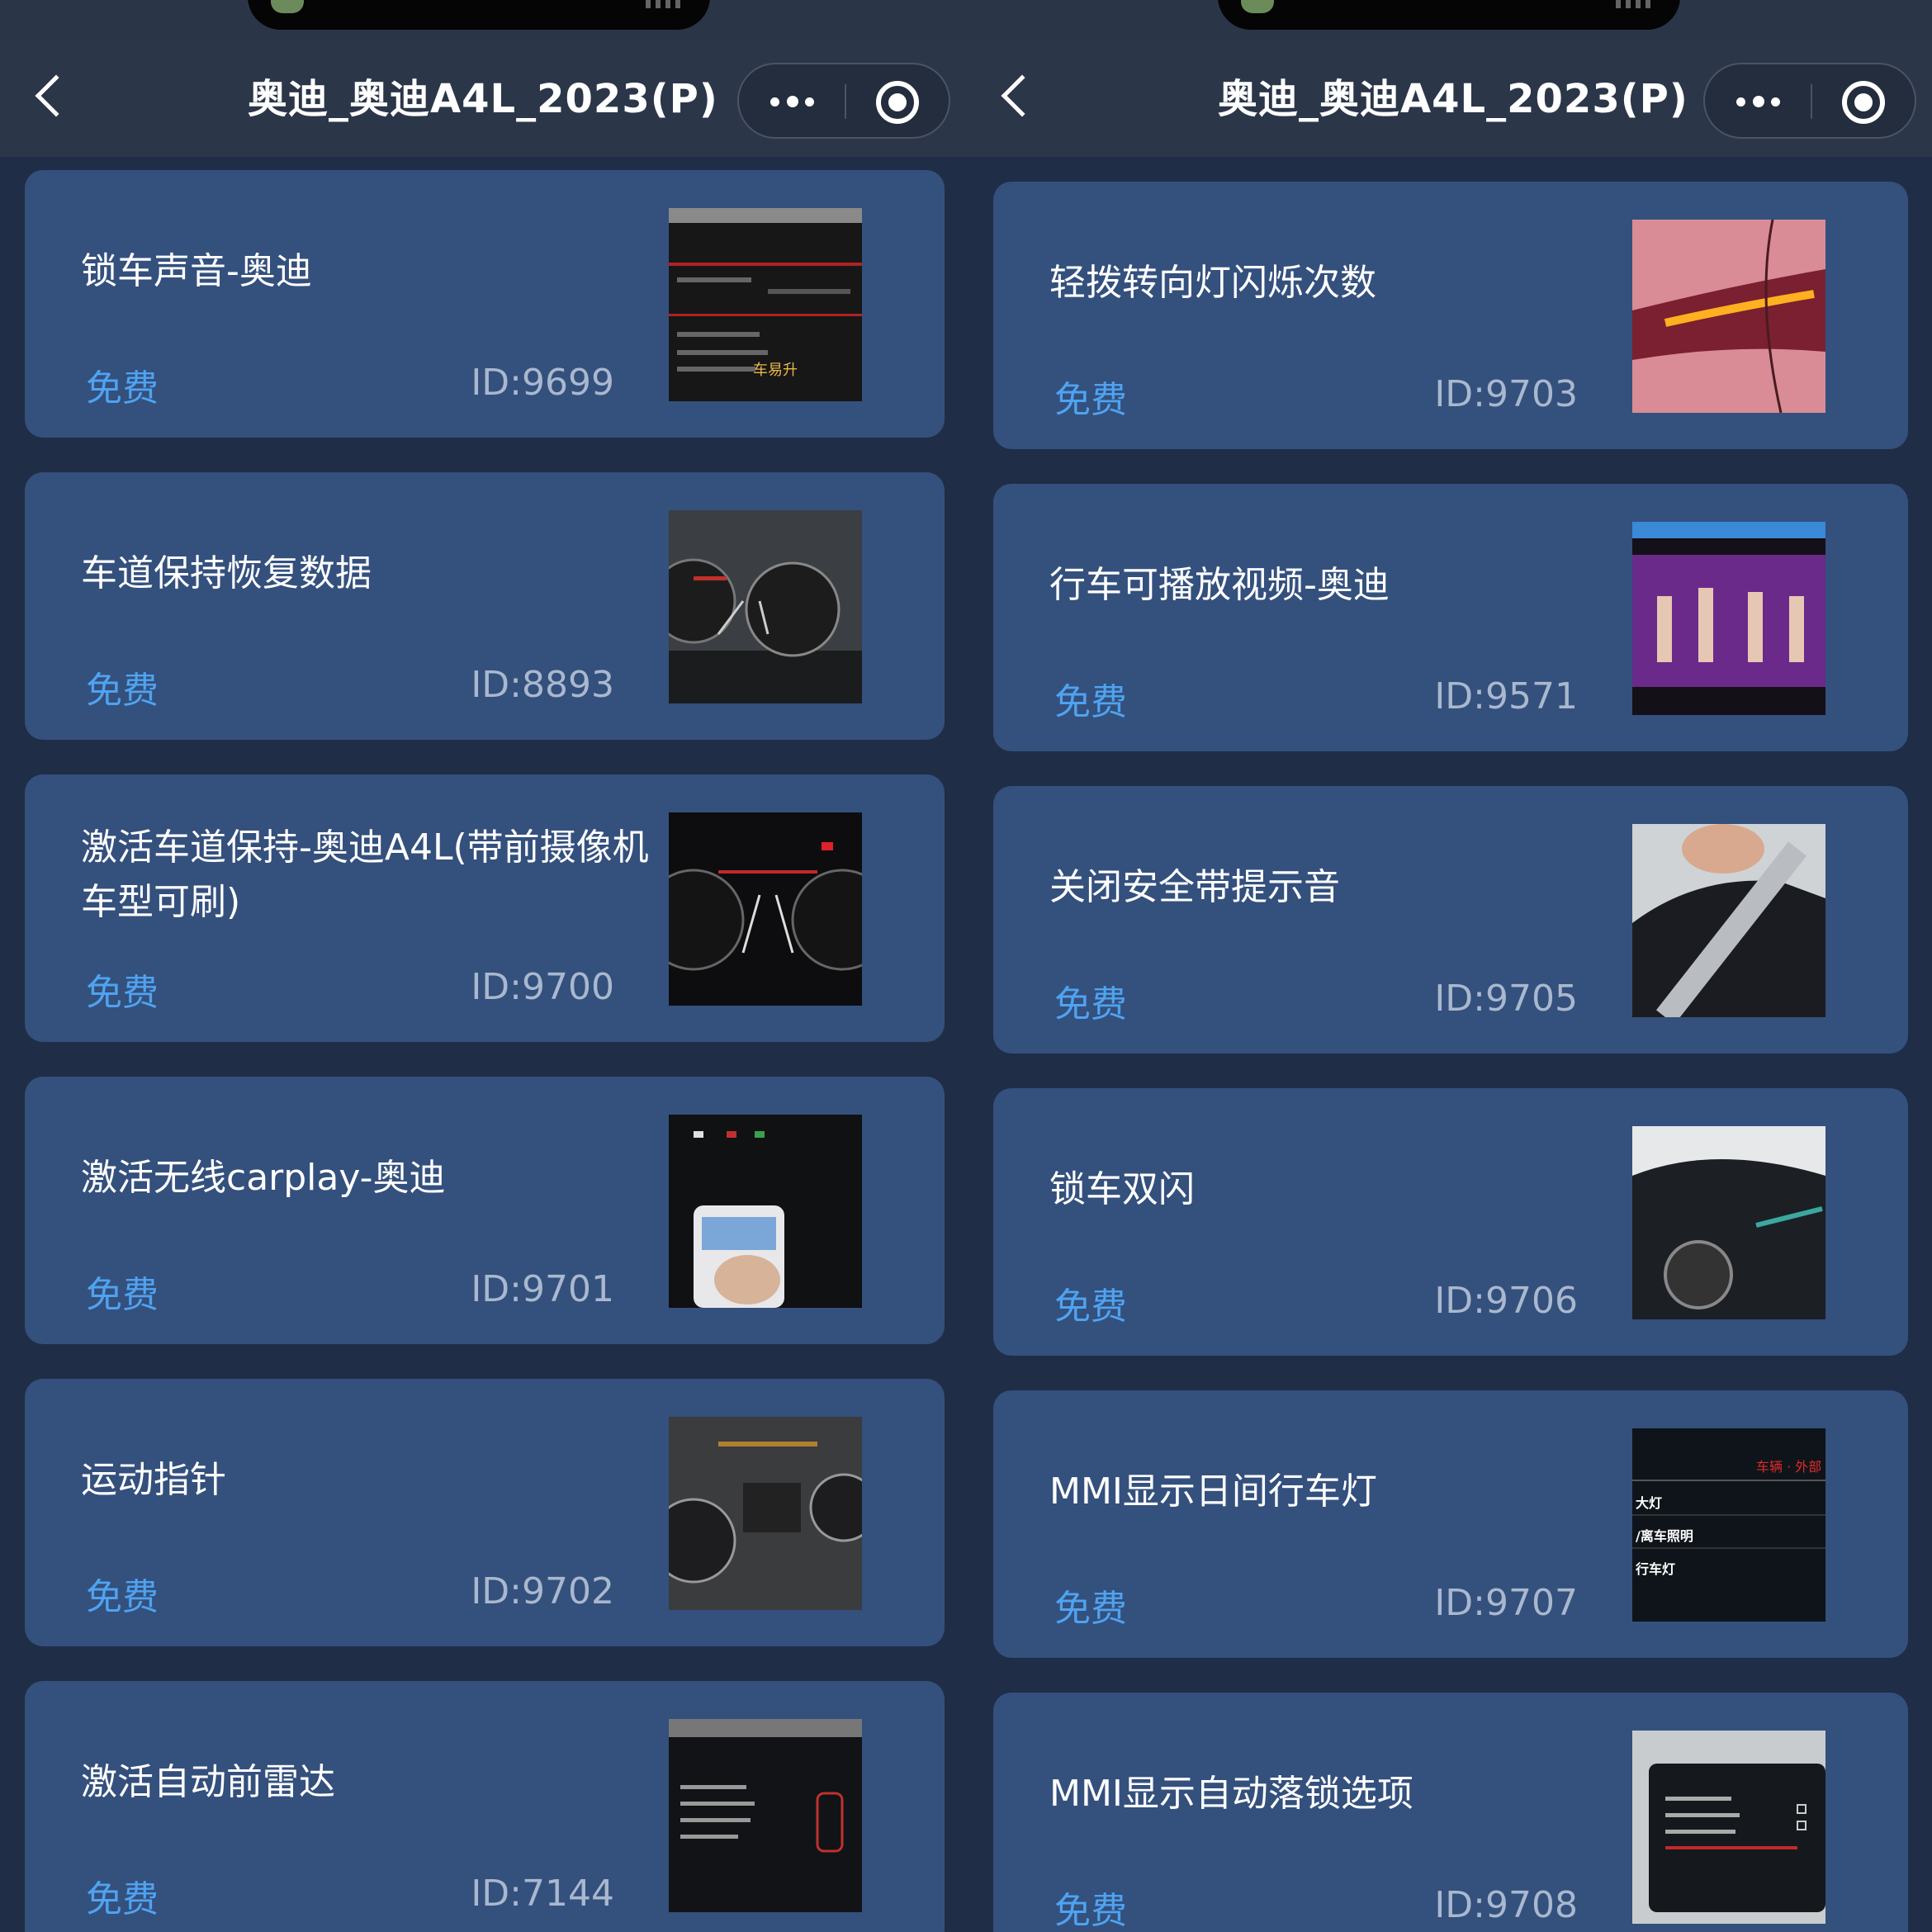  What do you see at coordinates (208, 1782) in the screenshot?
I see `item-title: 激活自动前雷达` at bounding box center [208, 1782].